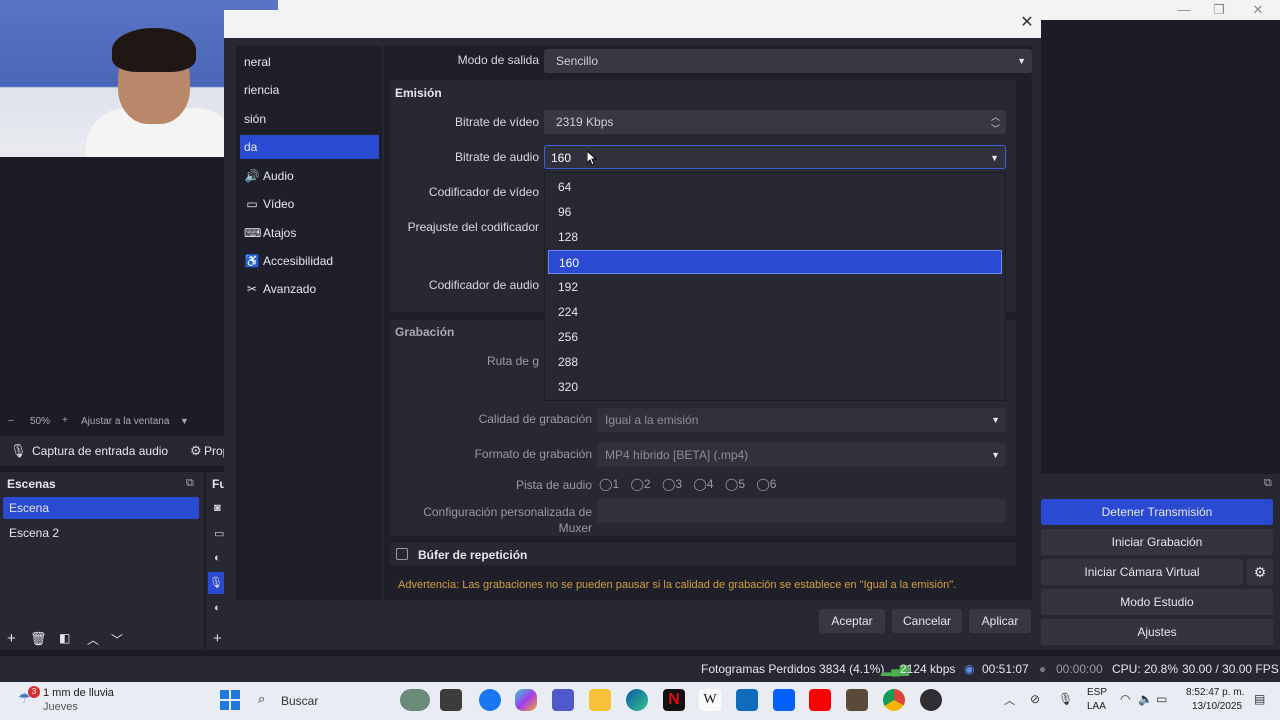  Describe the element at coordinates (219, 533) in the screenshot. I see `display-source-icon: ▭` at that location.